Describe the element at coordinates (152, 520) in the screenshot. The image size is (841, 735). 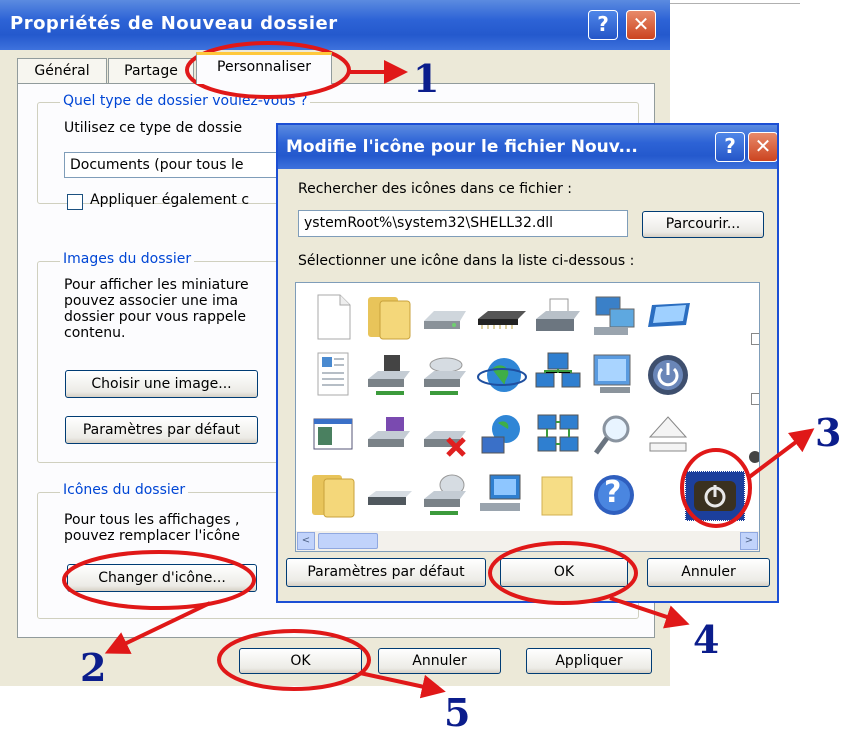
I see `description-line: Pour tous les affichages ,` at that location.